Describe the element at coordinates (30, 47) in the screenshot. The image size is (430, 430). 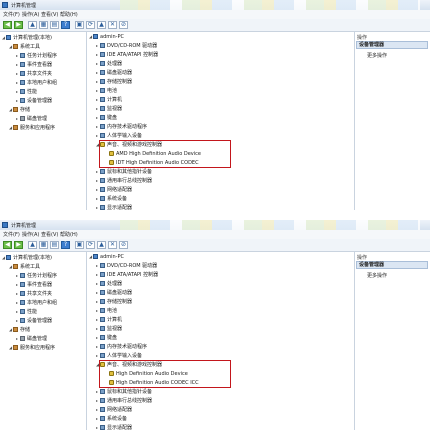
I see `nav-tree-label: 系统工具` at that location.